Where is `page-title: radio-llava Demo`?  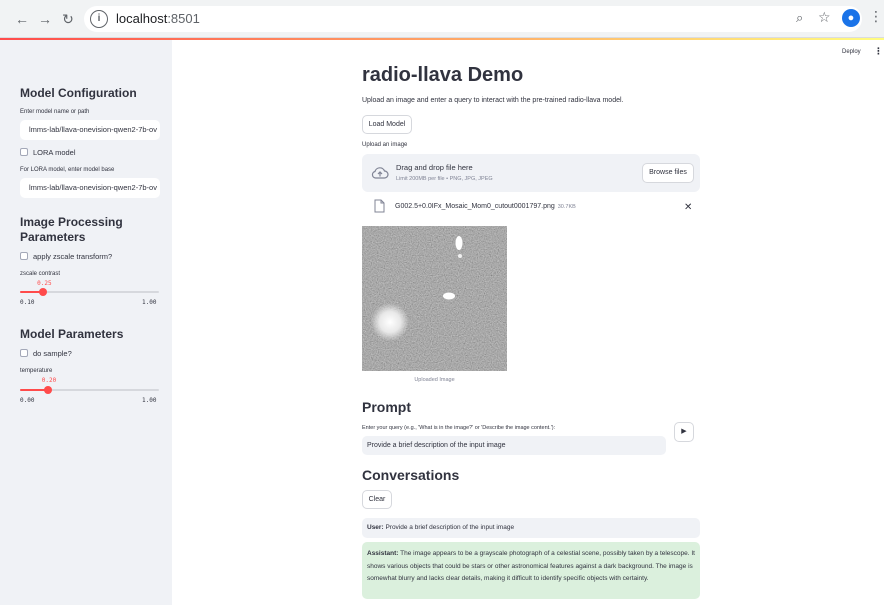 page-title: radio-llava Demo is located at coordinates (443, 75).